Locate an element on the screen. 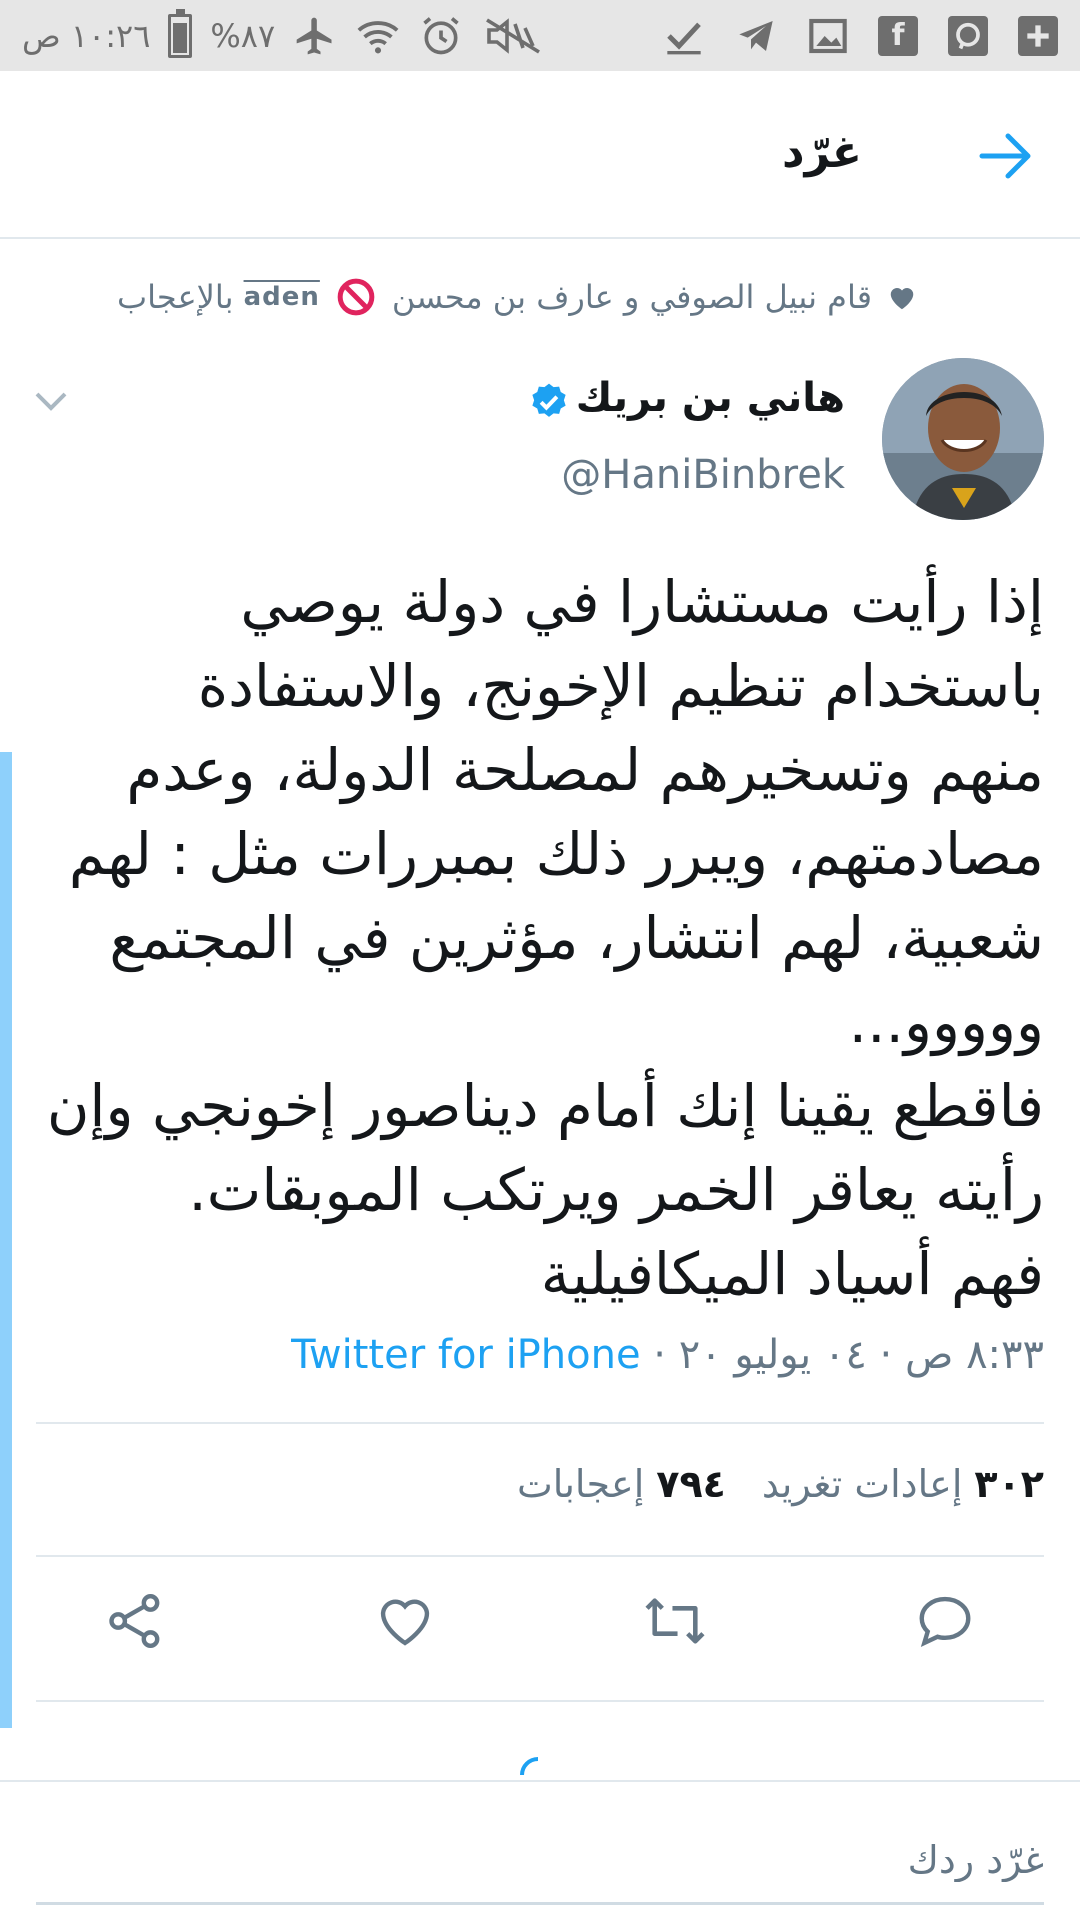 The image size is (1080, 1920). gallery-icon is located at coordinates (828, 36).